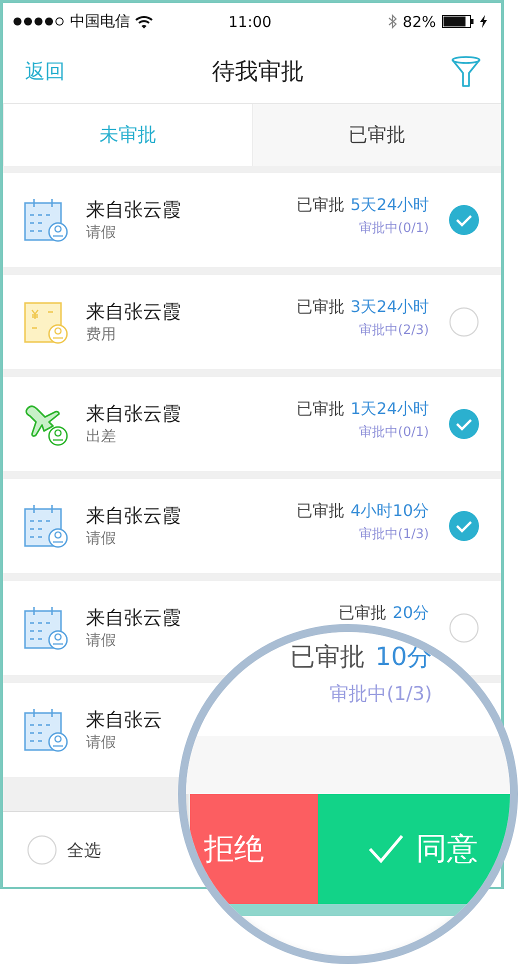  What do you see at coordinates (46, 322) in the screenshot?
I see `expense-document-icon` at bounding box center [46, 322].